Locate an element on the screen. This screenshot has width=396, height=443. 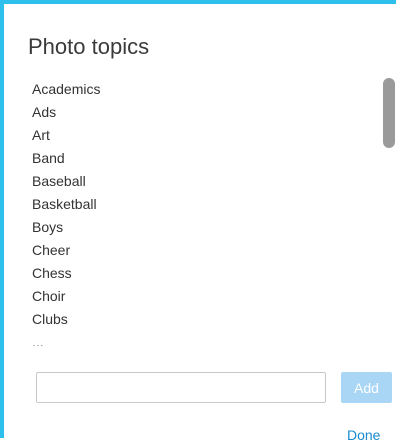
list-scrollbar-thumb is located at coordinates (389, 113).